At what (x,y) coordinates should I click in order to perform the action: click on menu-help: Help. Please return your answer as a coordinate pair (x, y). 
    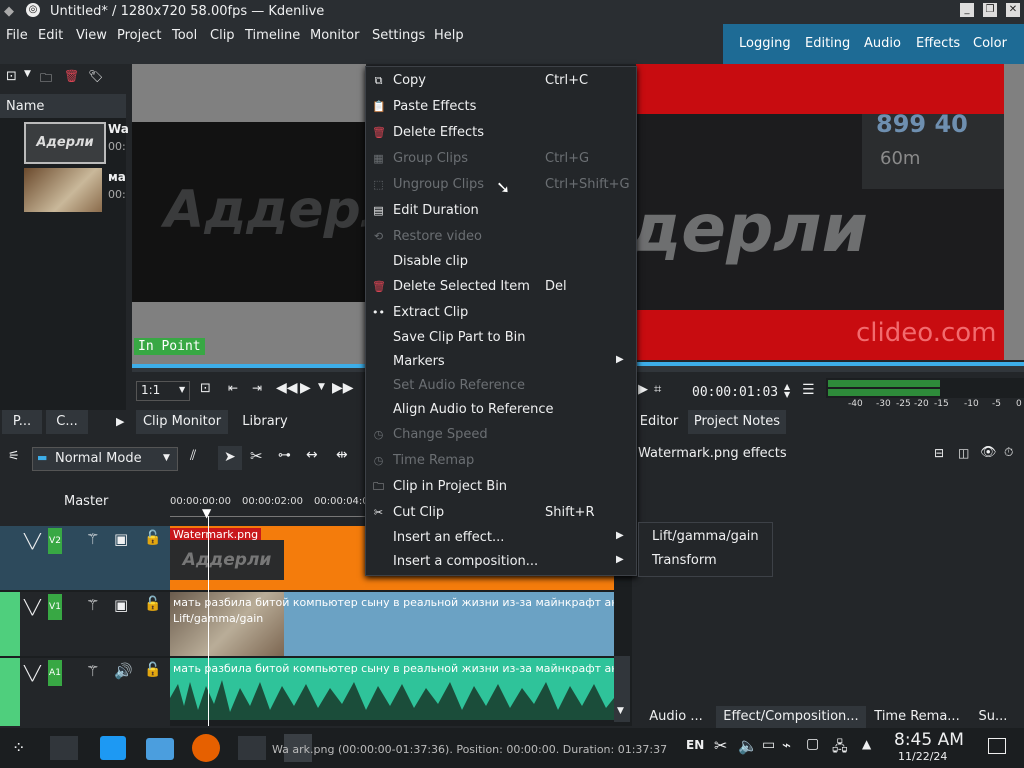
    Looking at the image, I should click on (449, 35).